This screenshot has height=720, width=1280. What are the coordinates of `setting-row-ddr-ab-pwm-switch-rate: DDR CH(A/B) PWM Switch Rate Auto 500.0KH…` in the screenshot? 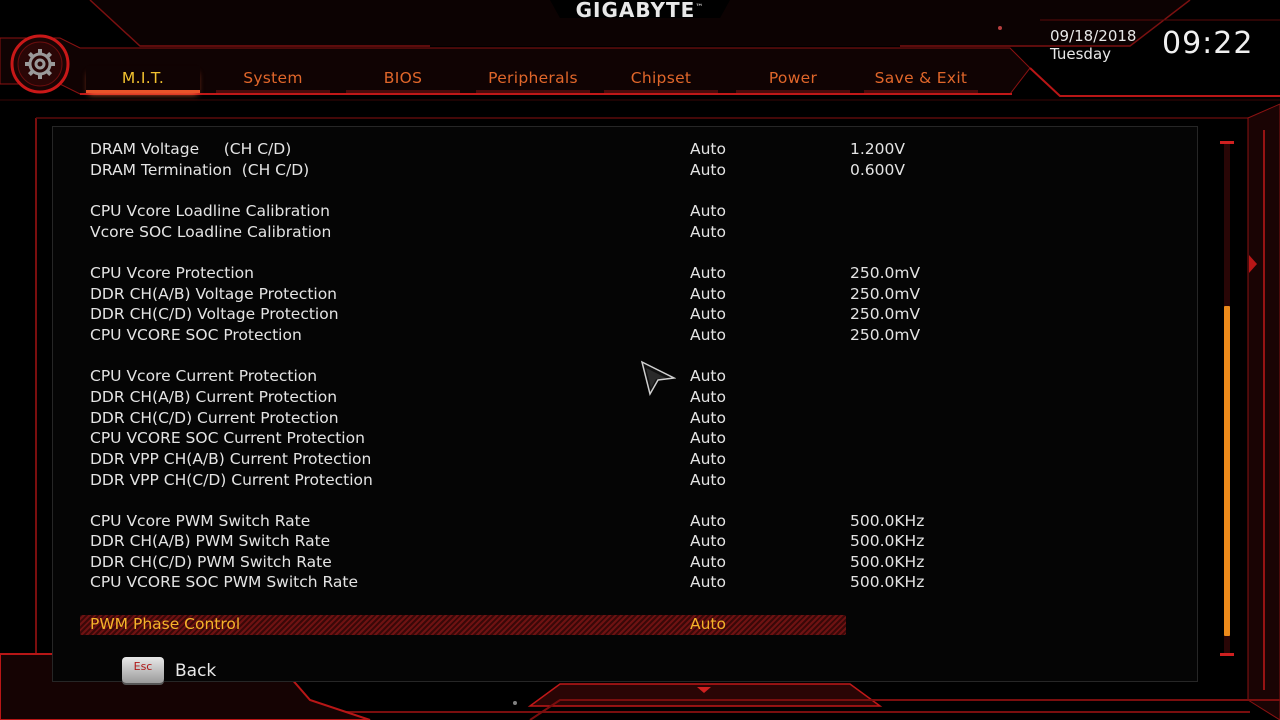 It's located at (507, 541).